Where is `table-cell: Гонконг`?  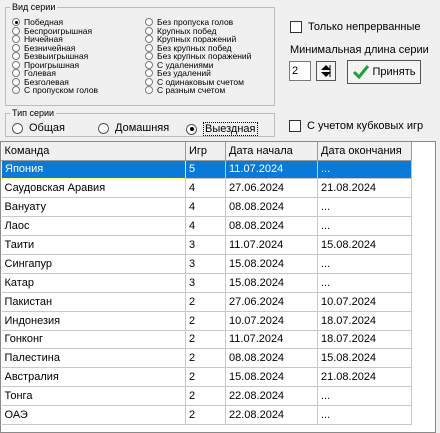
table-cell: Гонконг is located at coordinates (93, 340).